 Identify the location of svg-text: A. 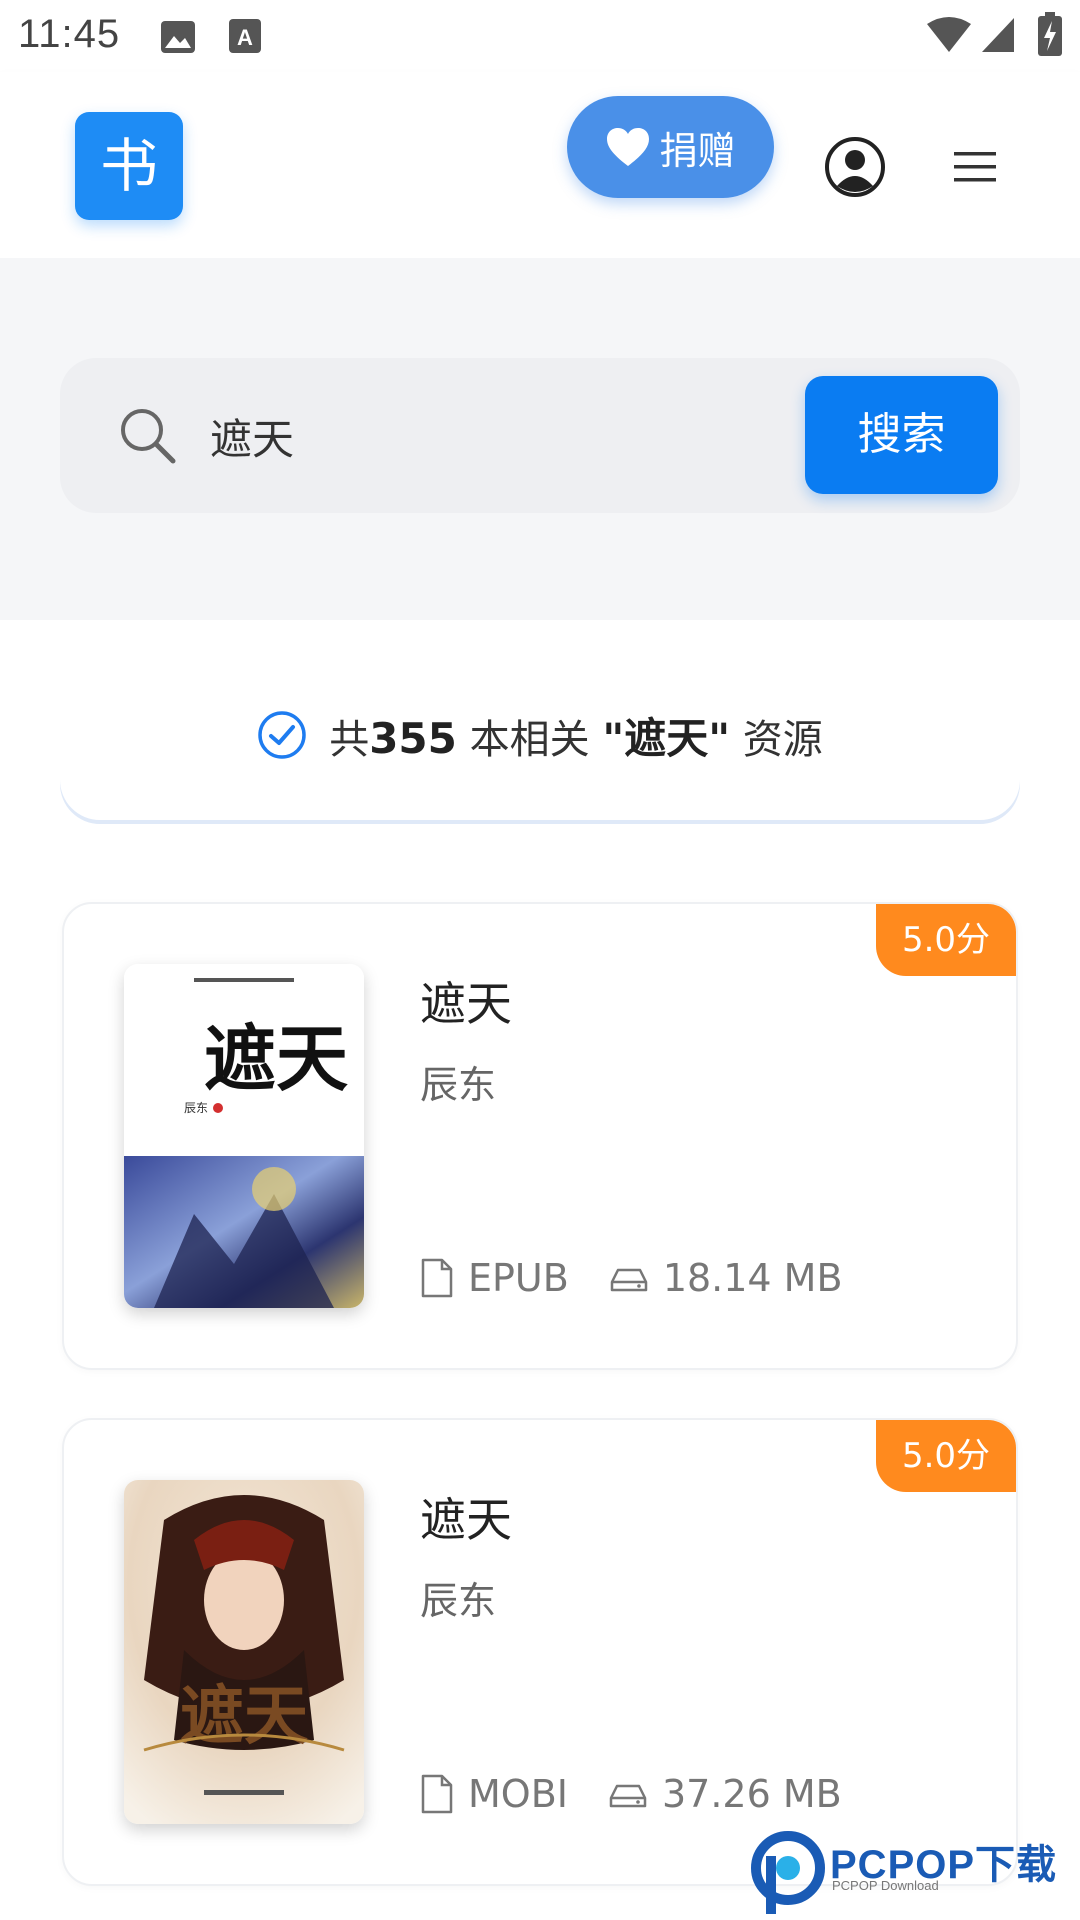
(245, 37).